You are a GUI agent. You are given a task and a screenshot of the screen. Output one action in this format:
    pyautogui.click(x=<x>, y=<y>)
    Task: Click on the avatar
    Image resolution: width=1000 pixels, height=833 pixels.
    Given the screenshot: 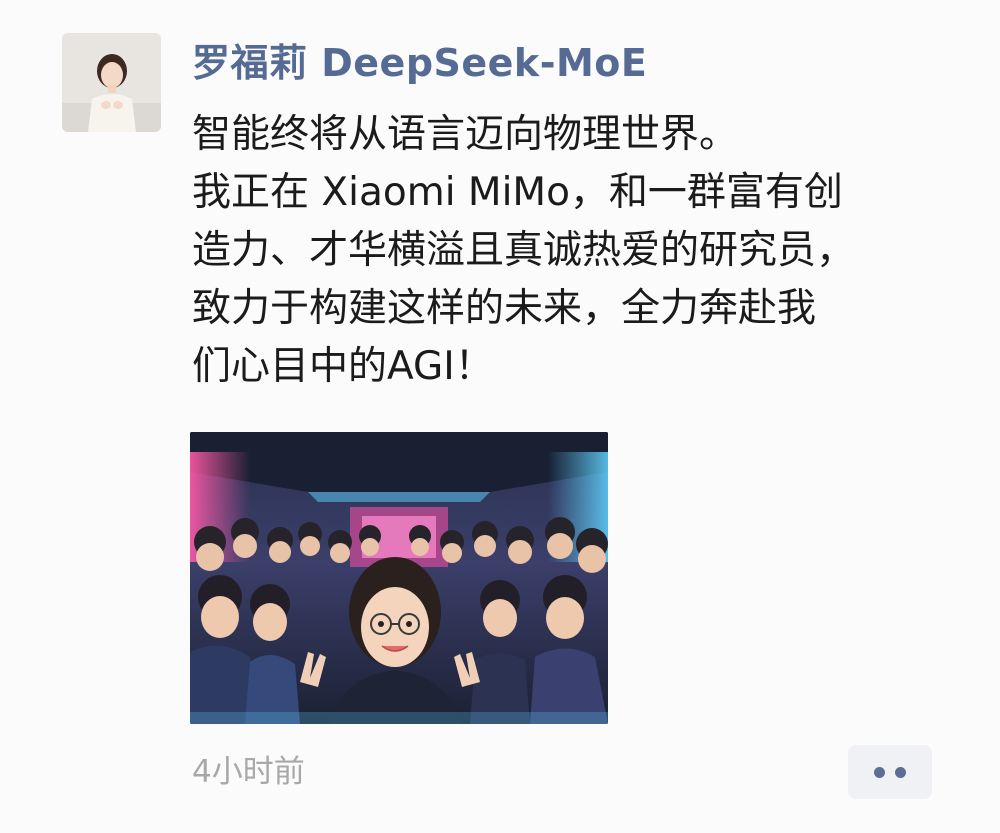 What is the action you would take?
    pyautogui.click(x=111, y=82)
    